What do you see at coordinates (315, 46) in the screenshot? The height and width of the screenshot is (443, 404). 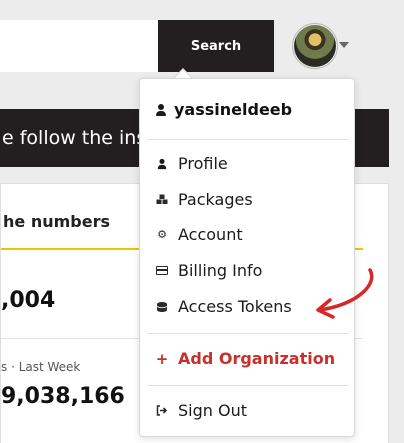 I see `avatar` at bounding box center [315, 46].